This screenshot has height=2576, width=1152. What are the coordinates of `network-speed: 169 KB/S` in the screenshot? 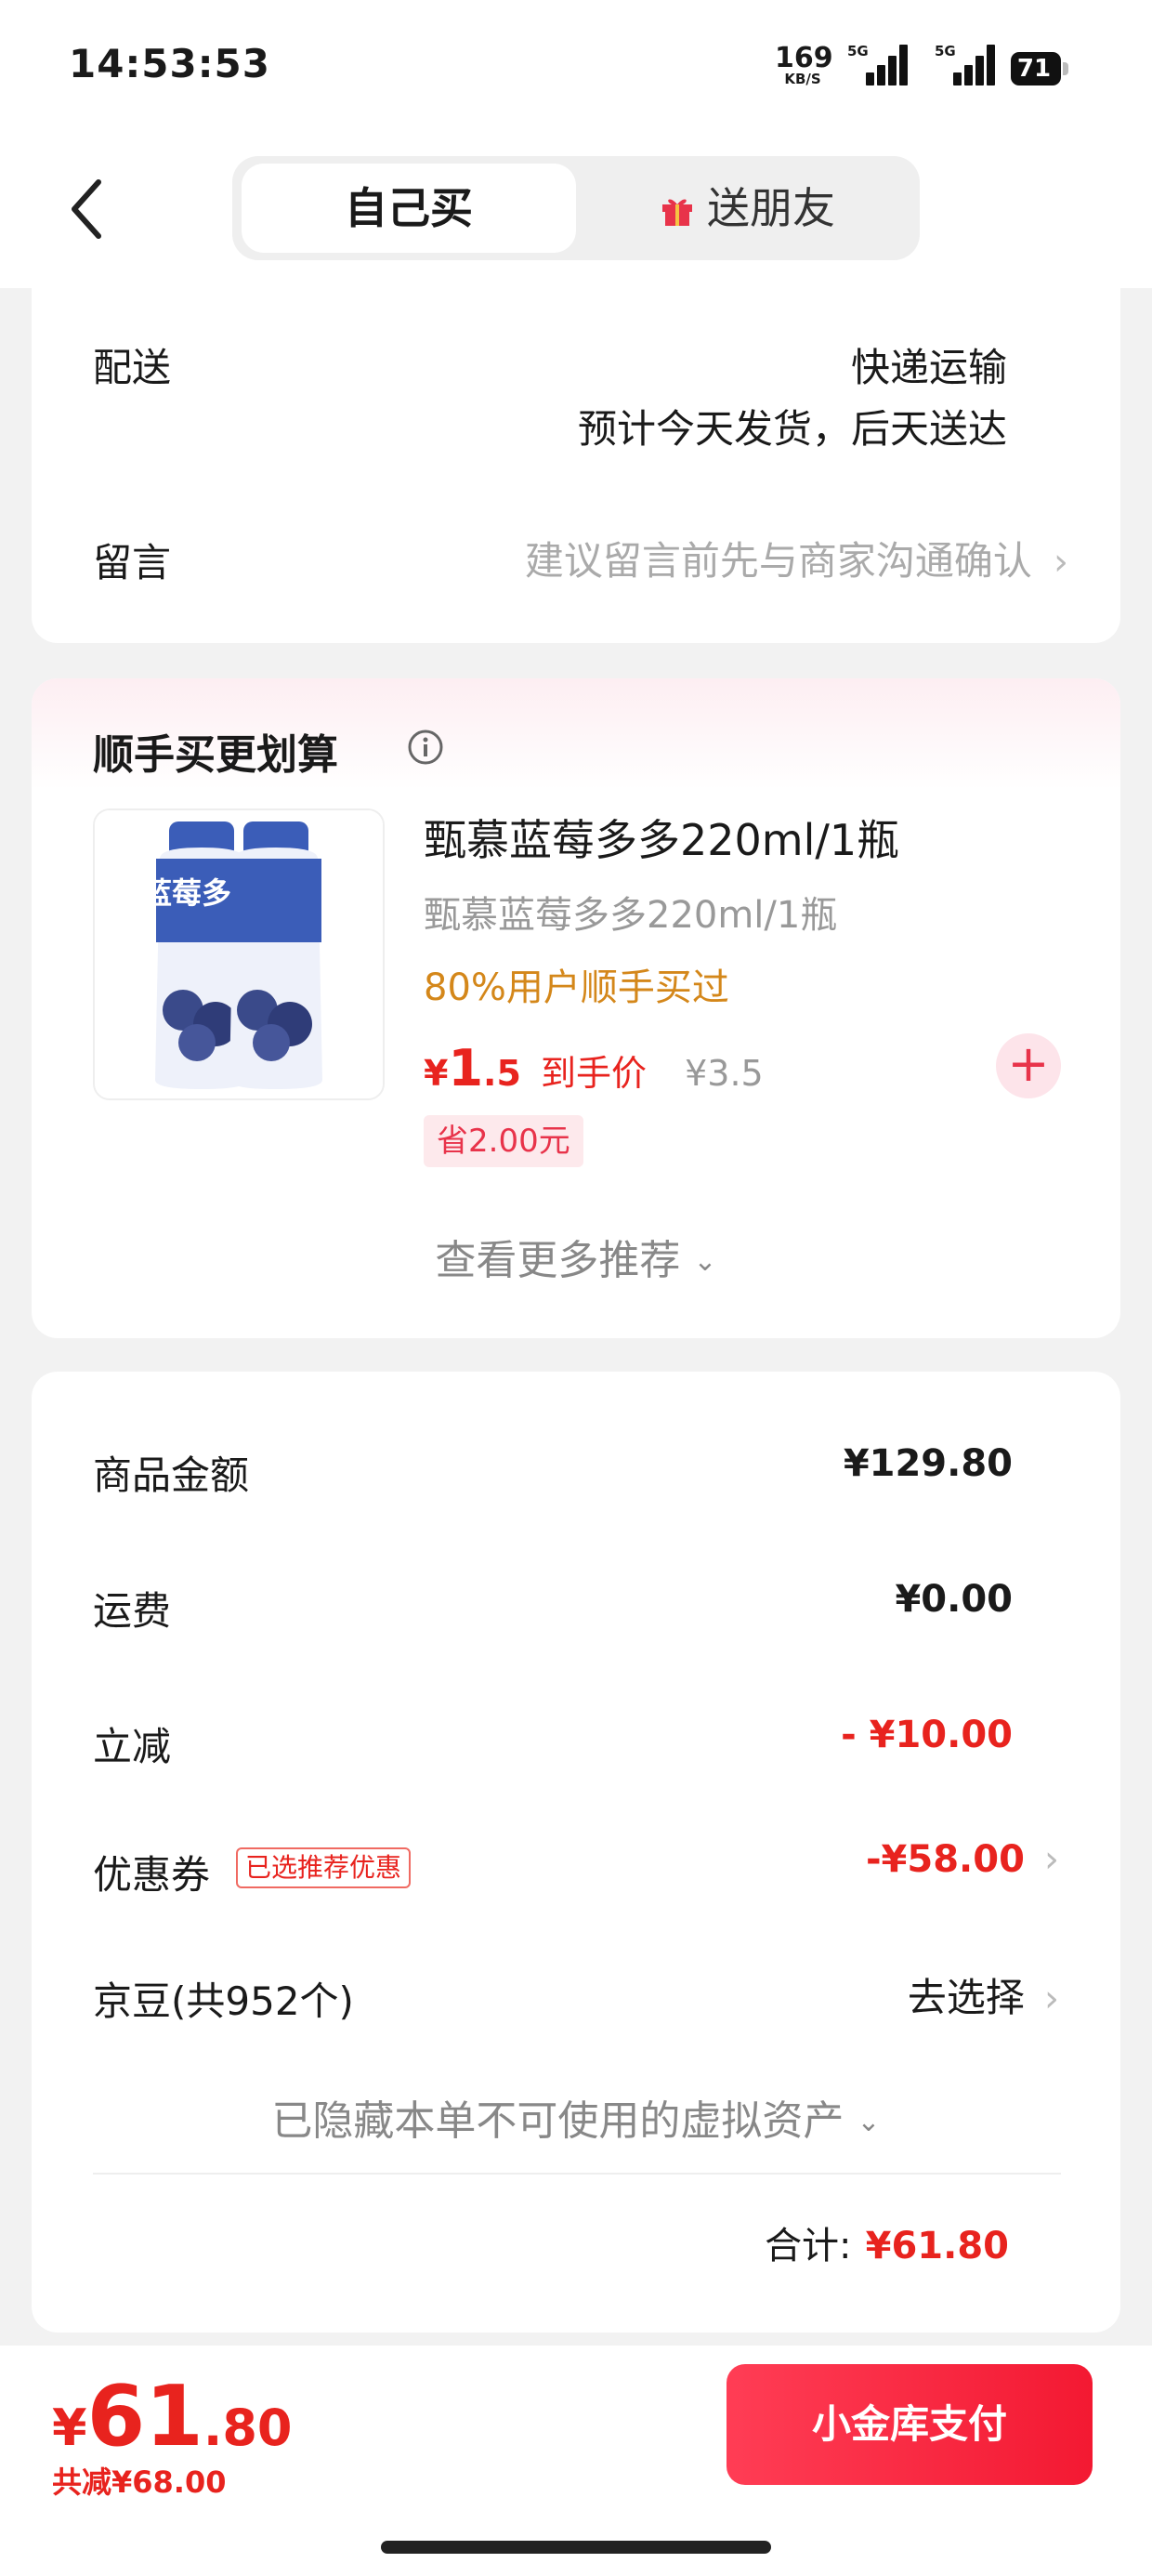 It's located at (804, 64).